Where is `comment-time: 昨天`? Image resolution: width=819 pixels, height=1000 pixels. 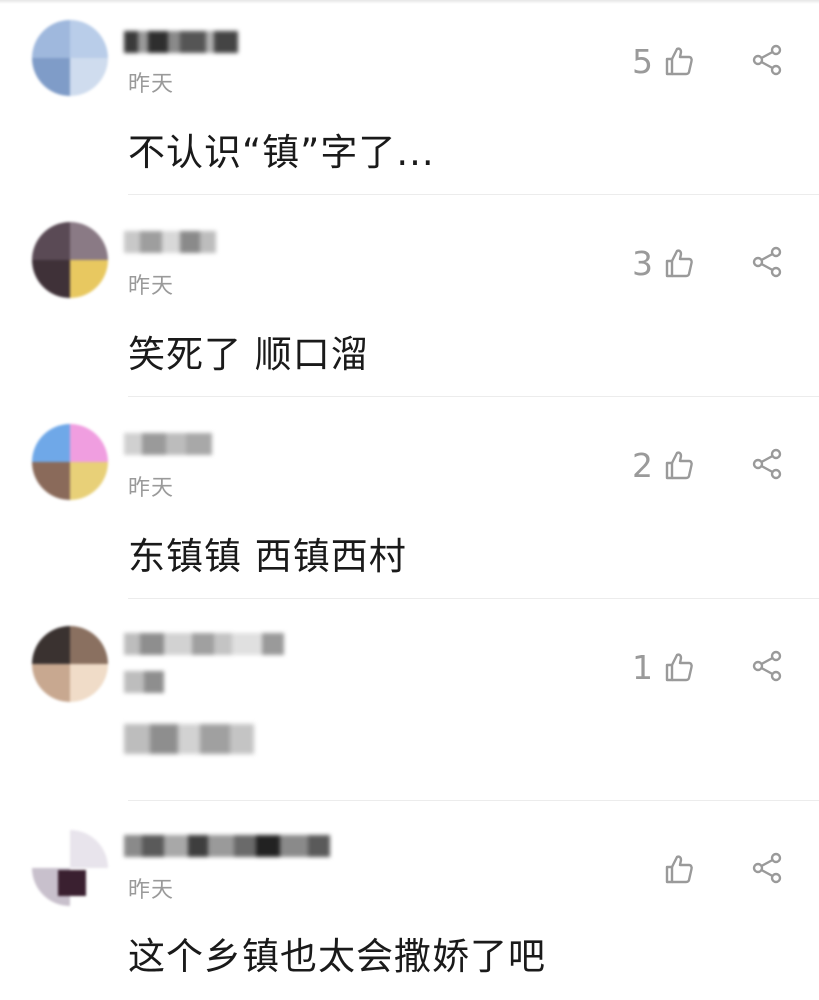
comment-time: 昨天 is located at coordinates (151, 890).